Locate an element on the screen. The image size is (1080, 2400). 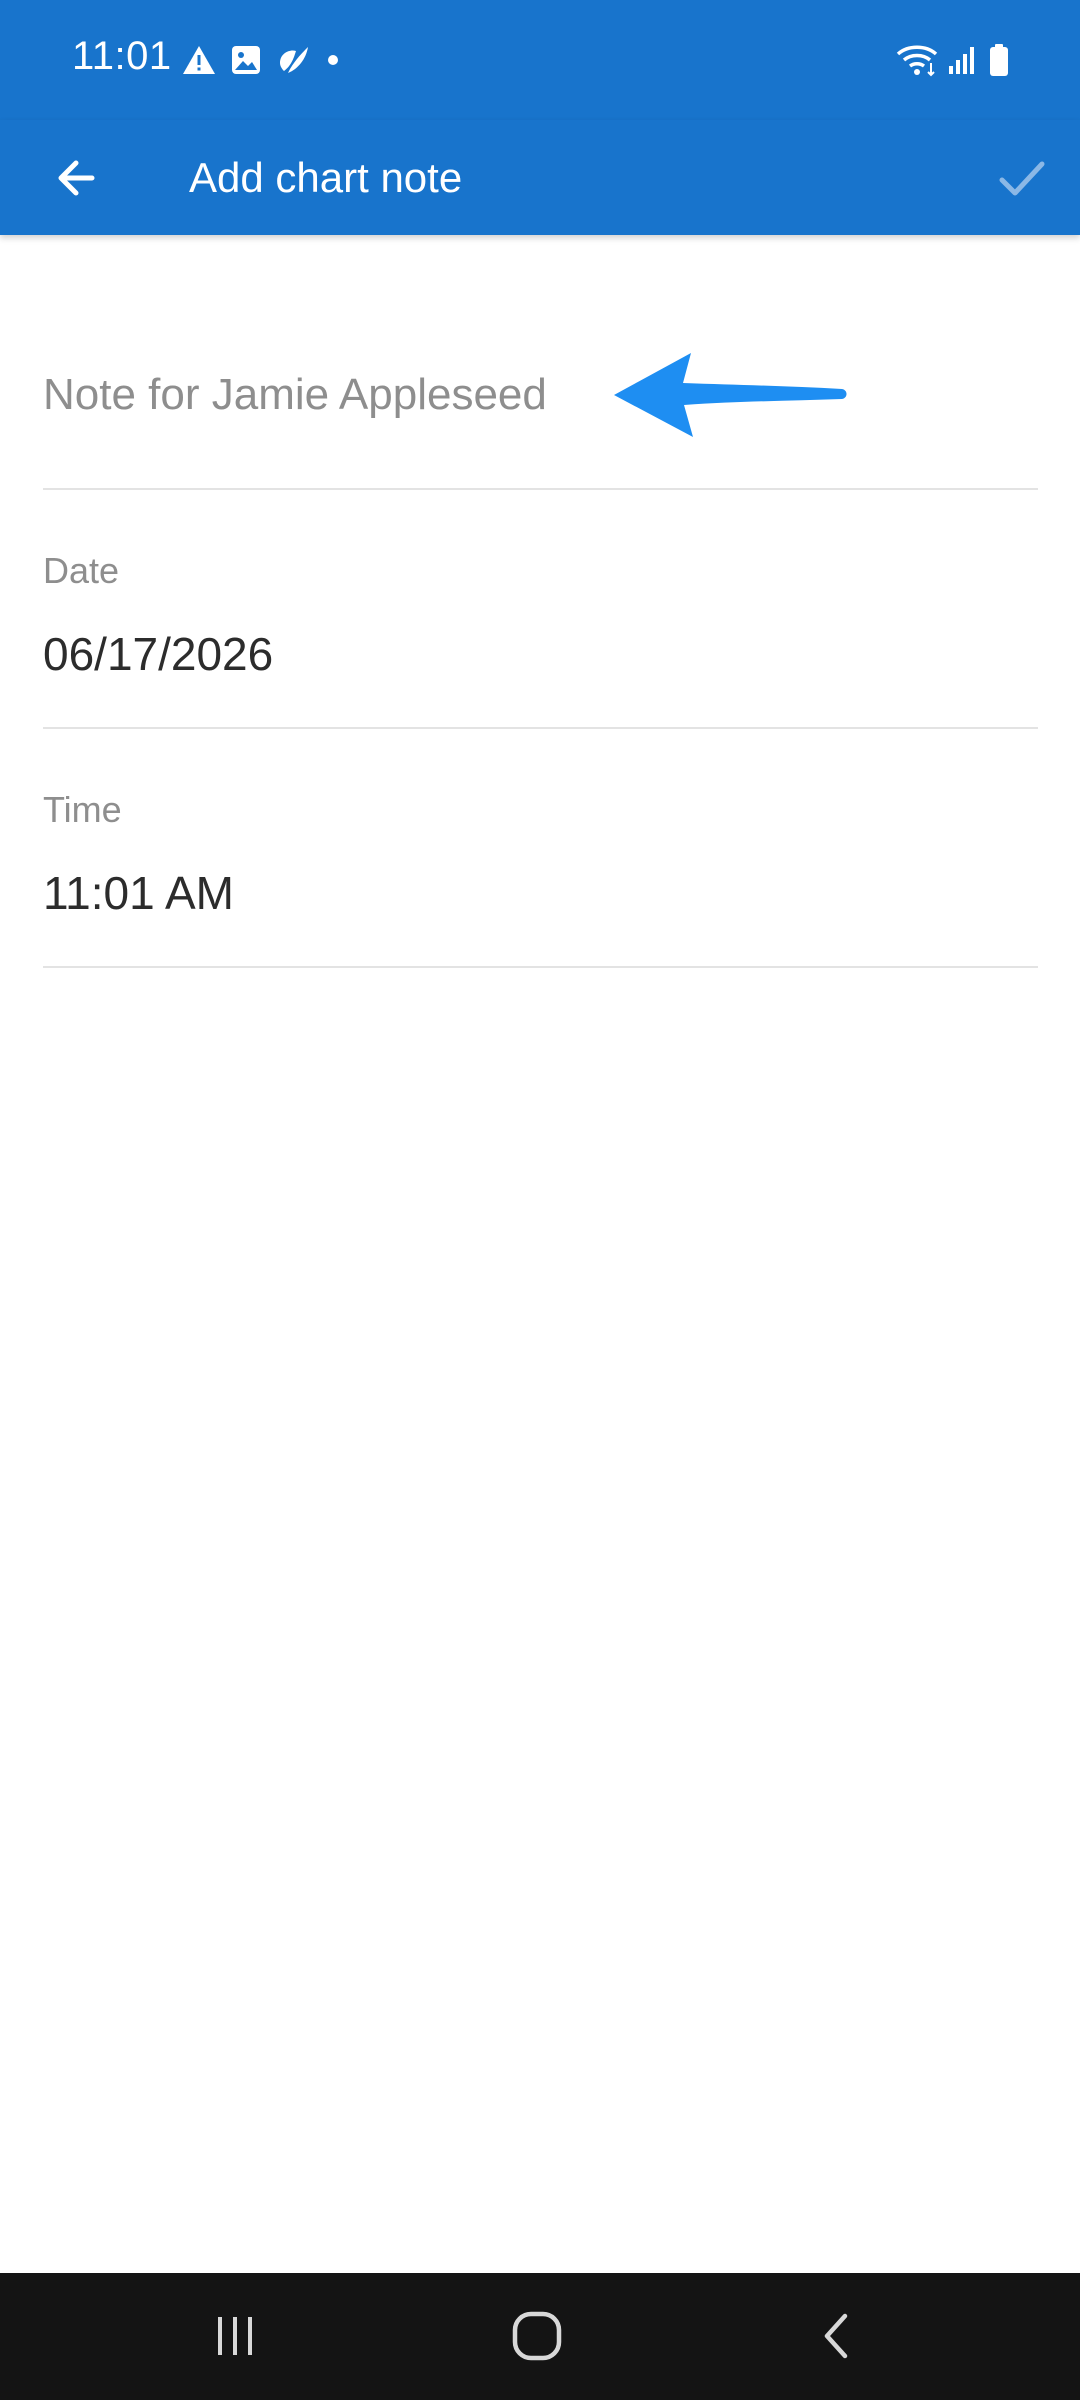
leaf-icon is located at coordinates (294, 60).